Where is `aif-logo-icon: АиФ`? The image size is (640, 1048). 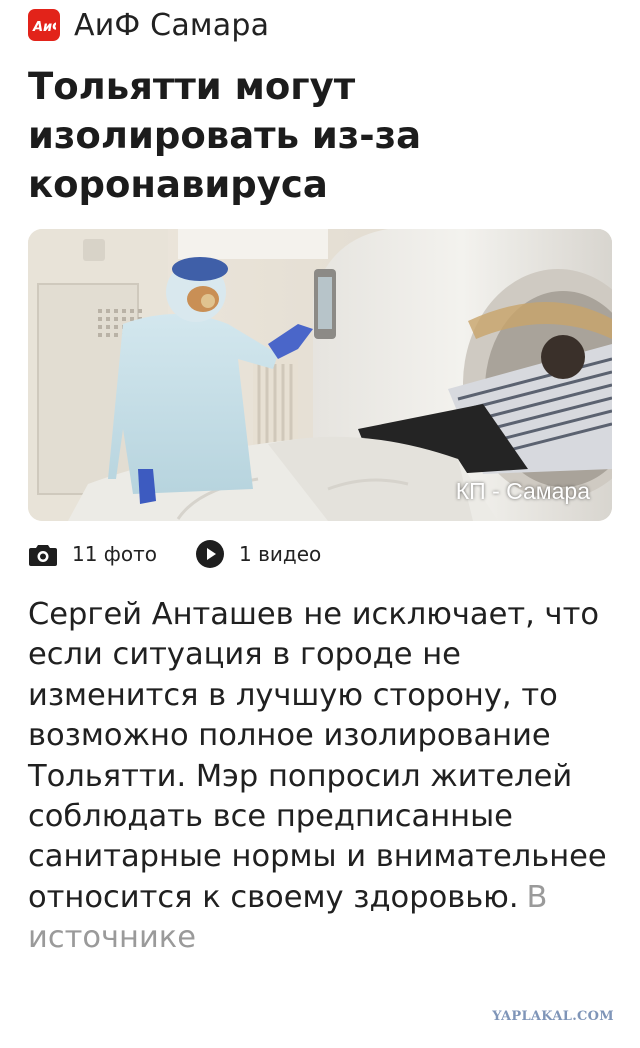 aif-logo-icon: АиФ is located at coordinates (44, 25).